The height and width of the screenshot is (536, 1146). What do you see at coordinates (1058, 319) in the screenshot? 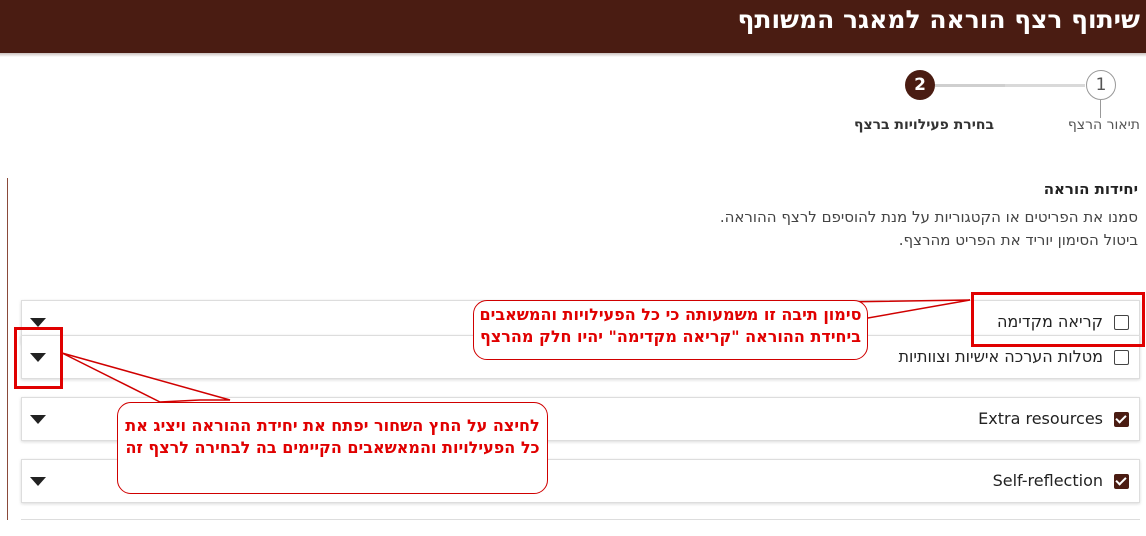
I see `annotation-highlight-checkbox` at bounding box center [1058, 319].